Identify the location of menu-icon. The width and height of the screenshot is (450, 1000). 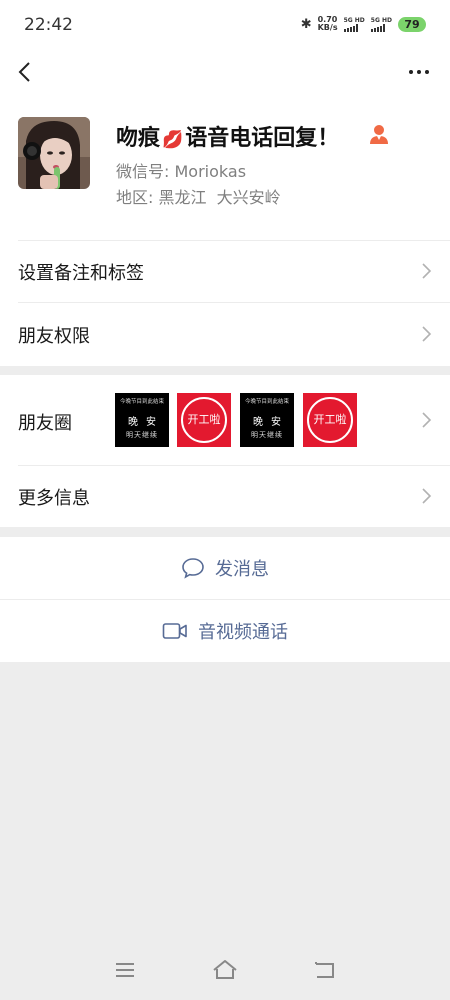
(125, 970).